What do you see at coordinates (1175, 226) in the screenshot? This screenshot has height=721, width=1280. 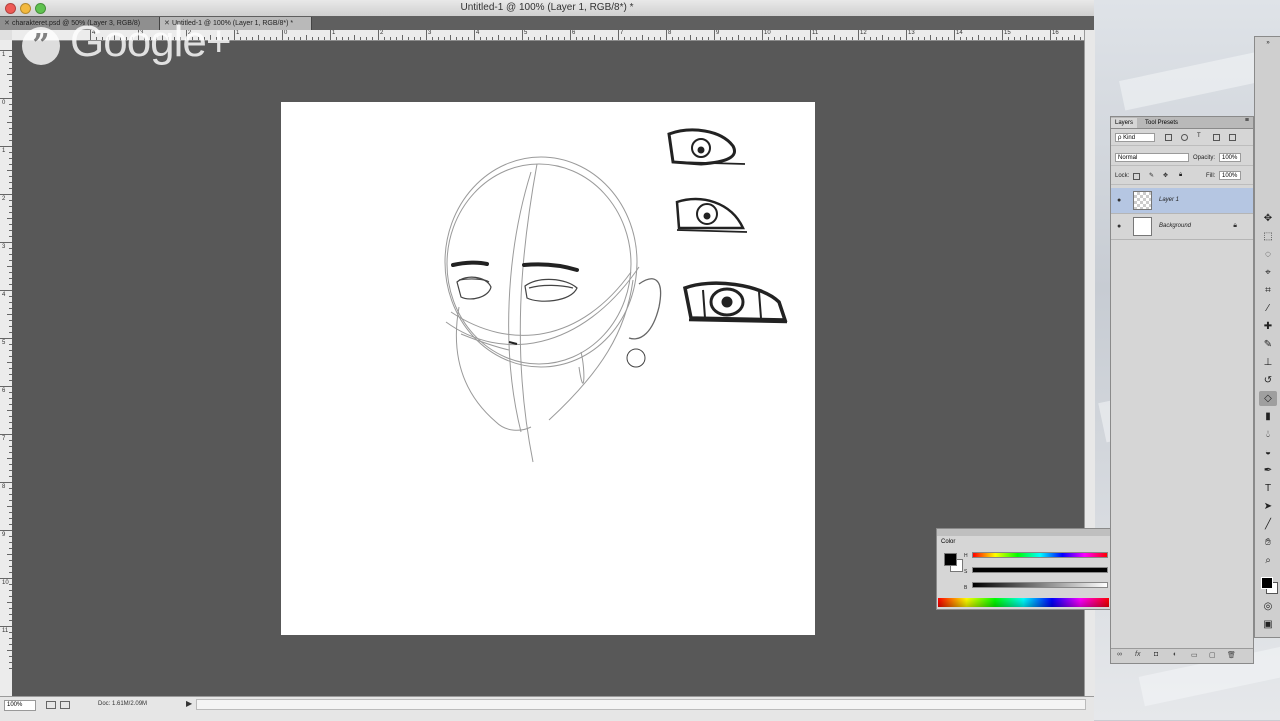 I see `layer-name: Background` at bounding box center [1175, 226].